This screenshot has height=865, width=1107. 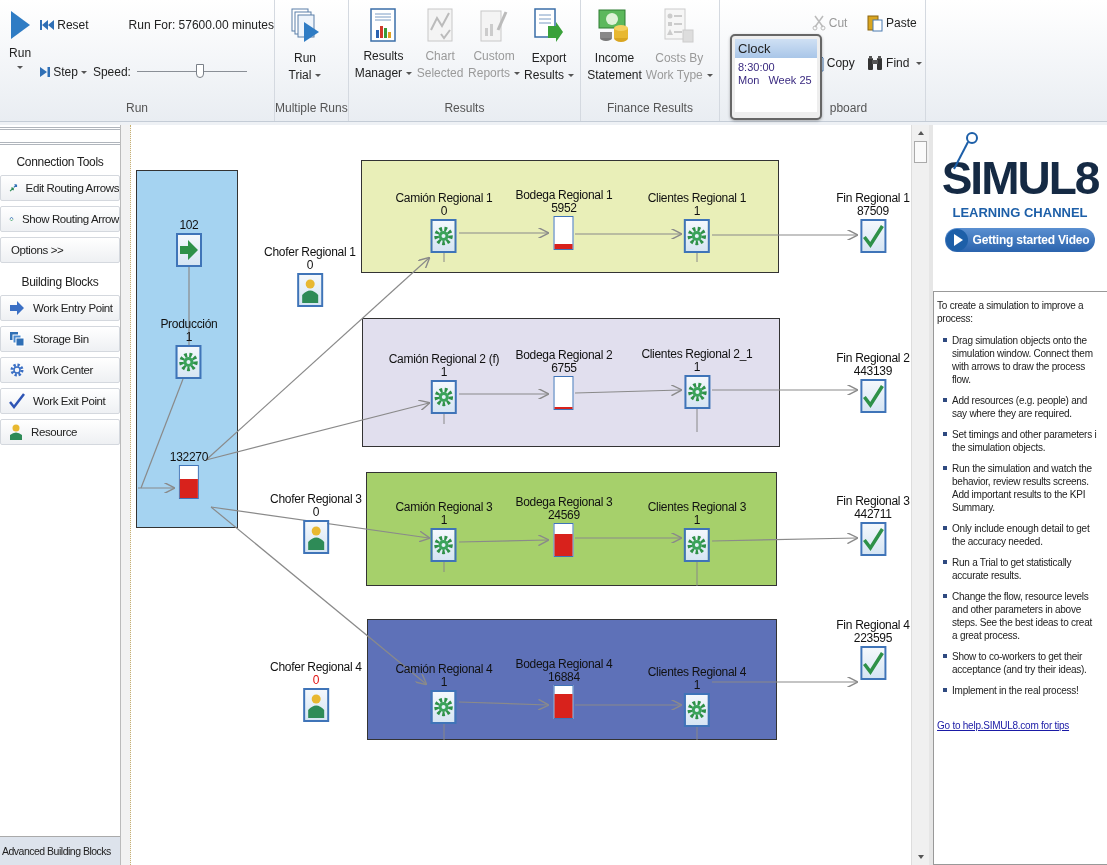 What do you see at coordinates (697, 354) in the screenshot?
I see `node-label: Clientes Regional 2_1` at bounding box center [697, 354].